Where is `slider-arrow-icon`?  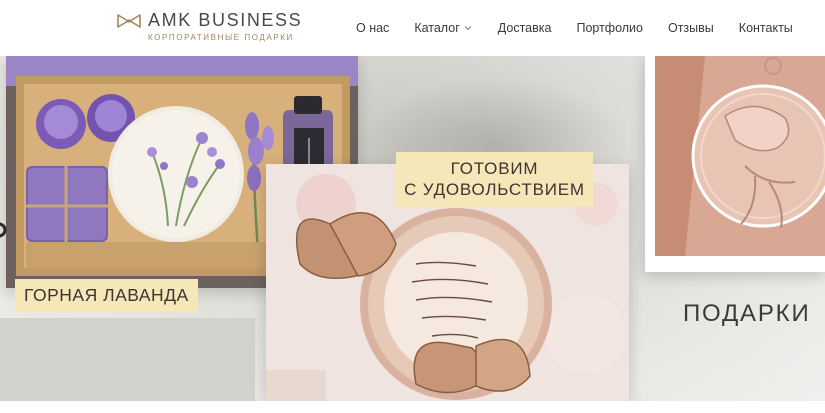 slider-arrow-icon is located at coordinates (4, 230).